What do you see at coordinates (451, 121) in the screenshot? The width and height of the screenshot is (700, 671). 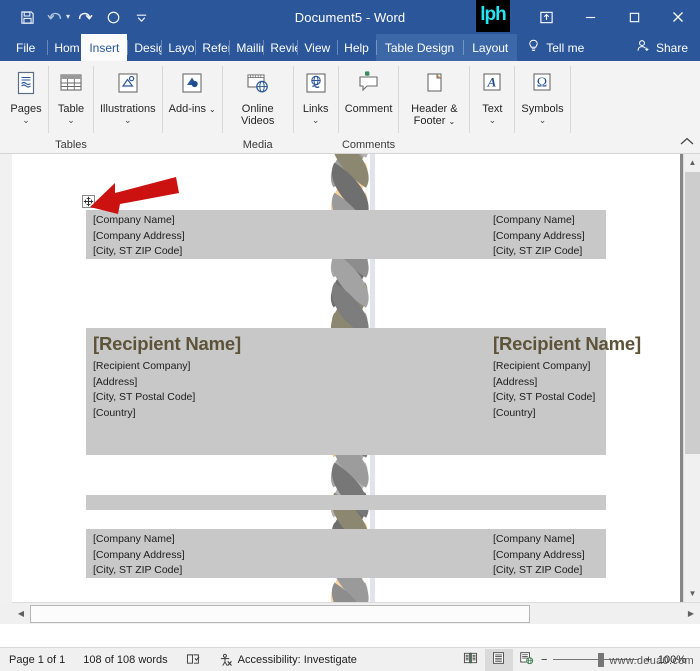 I see `header-footer-caret-icon: ⌄` at bounding box center [451, 121].